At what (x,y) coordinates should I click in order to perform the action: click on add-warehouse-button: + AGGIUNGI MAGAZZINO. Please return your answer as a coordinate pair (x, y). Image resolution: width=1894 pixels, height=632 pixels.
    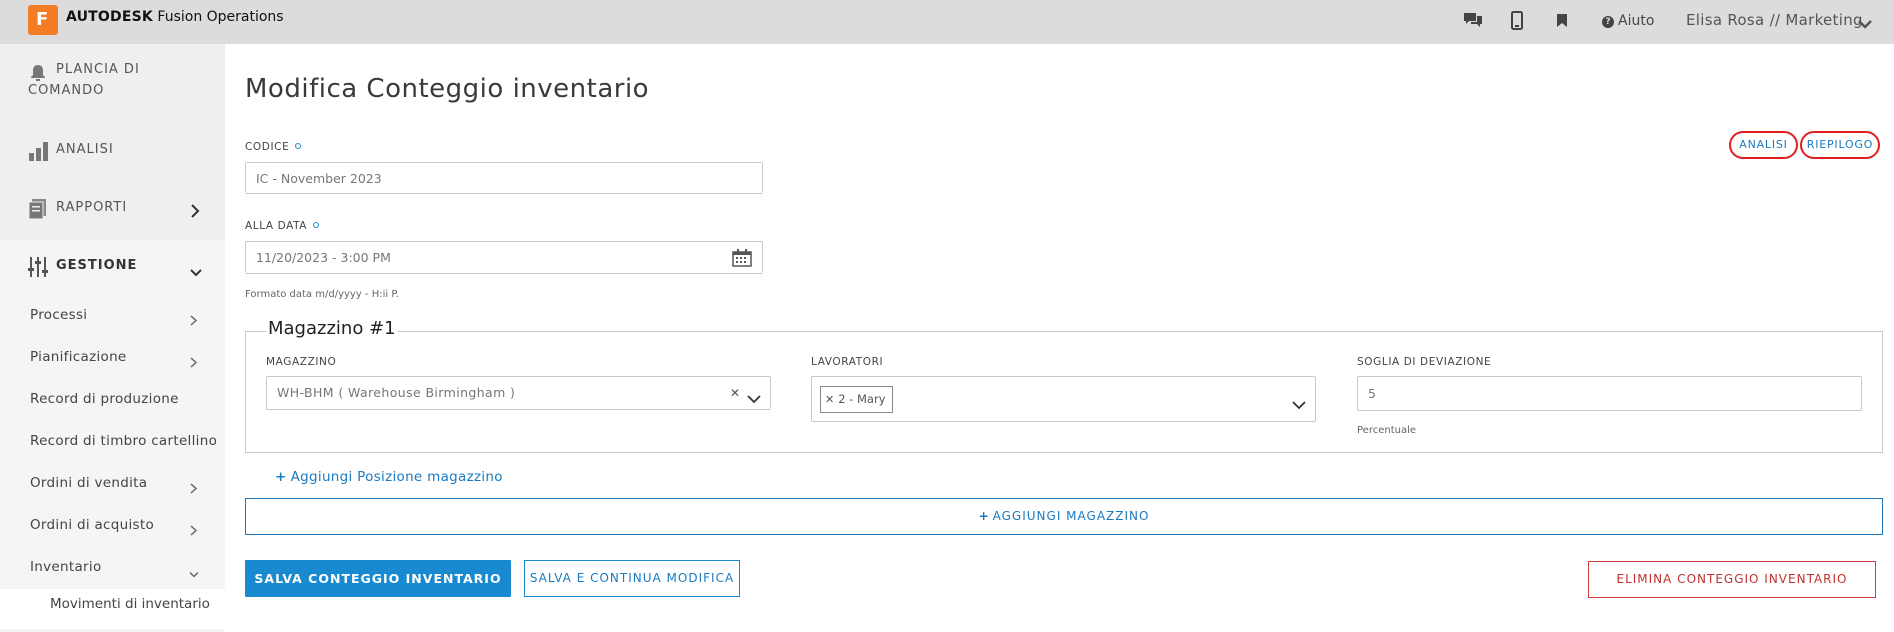
    Looking at the image, I should click on (1064, 516).